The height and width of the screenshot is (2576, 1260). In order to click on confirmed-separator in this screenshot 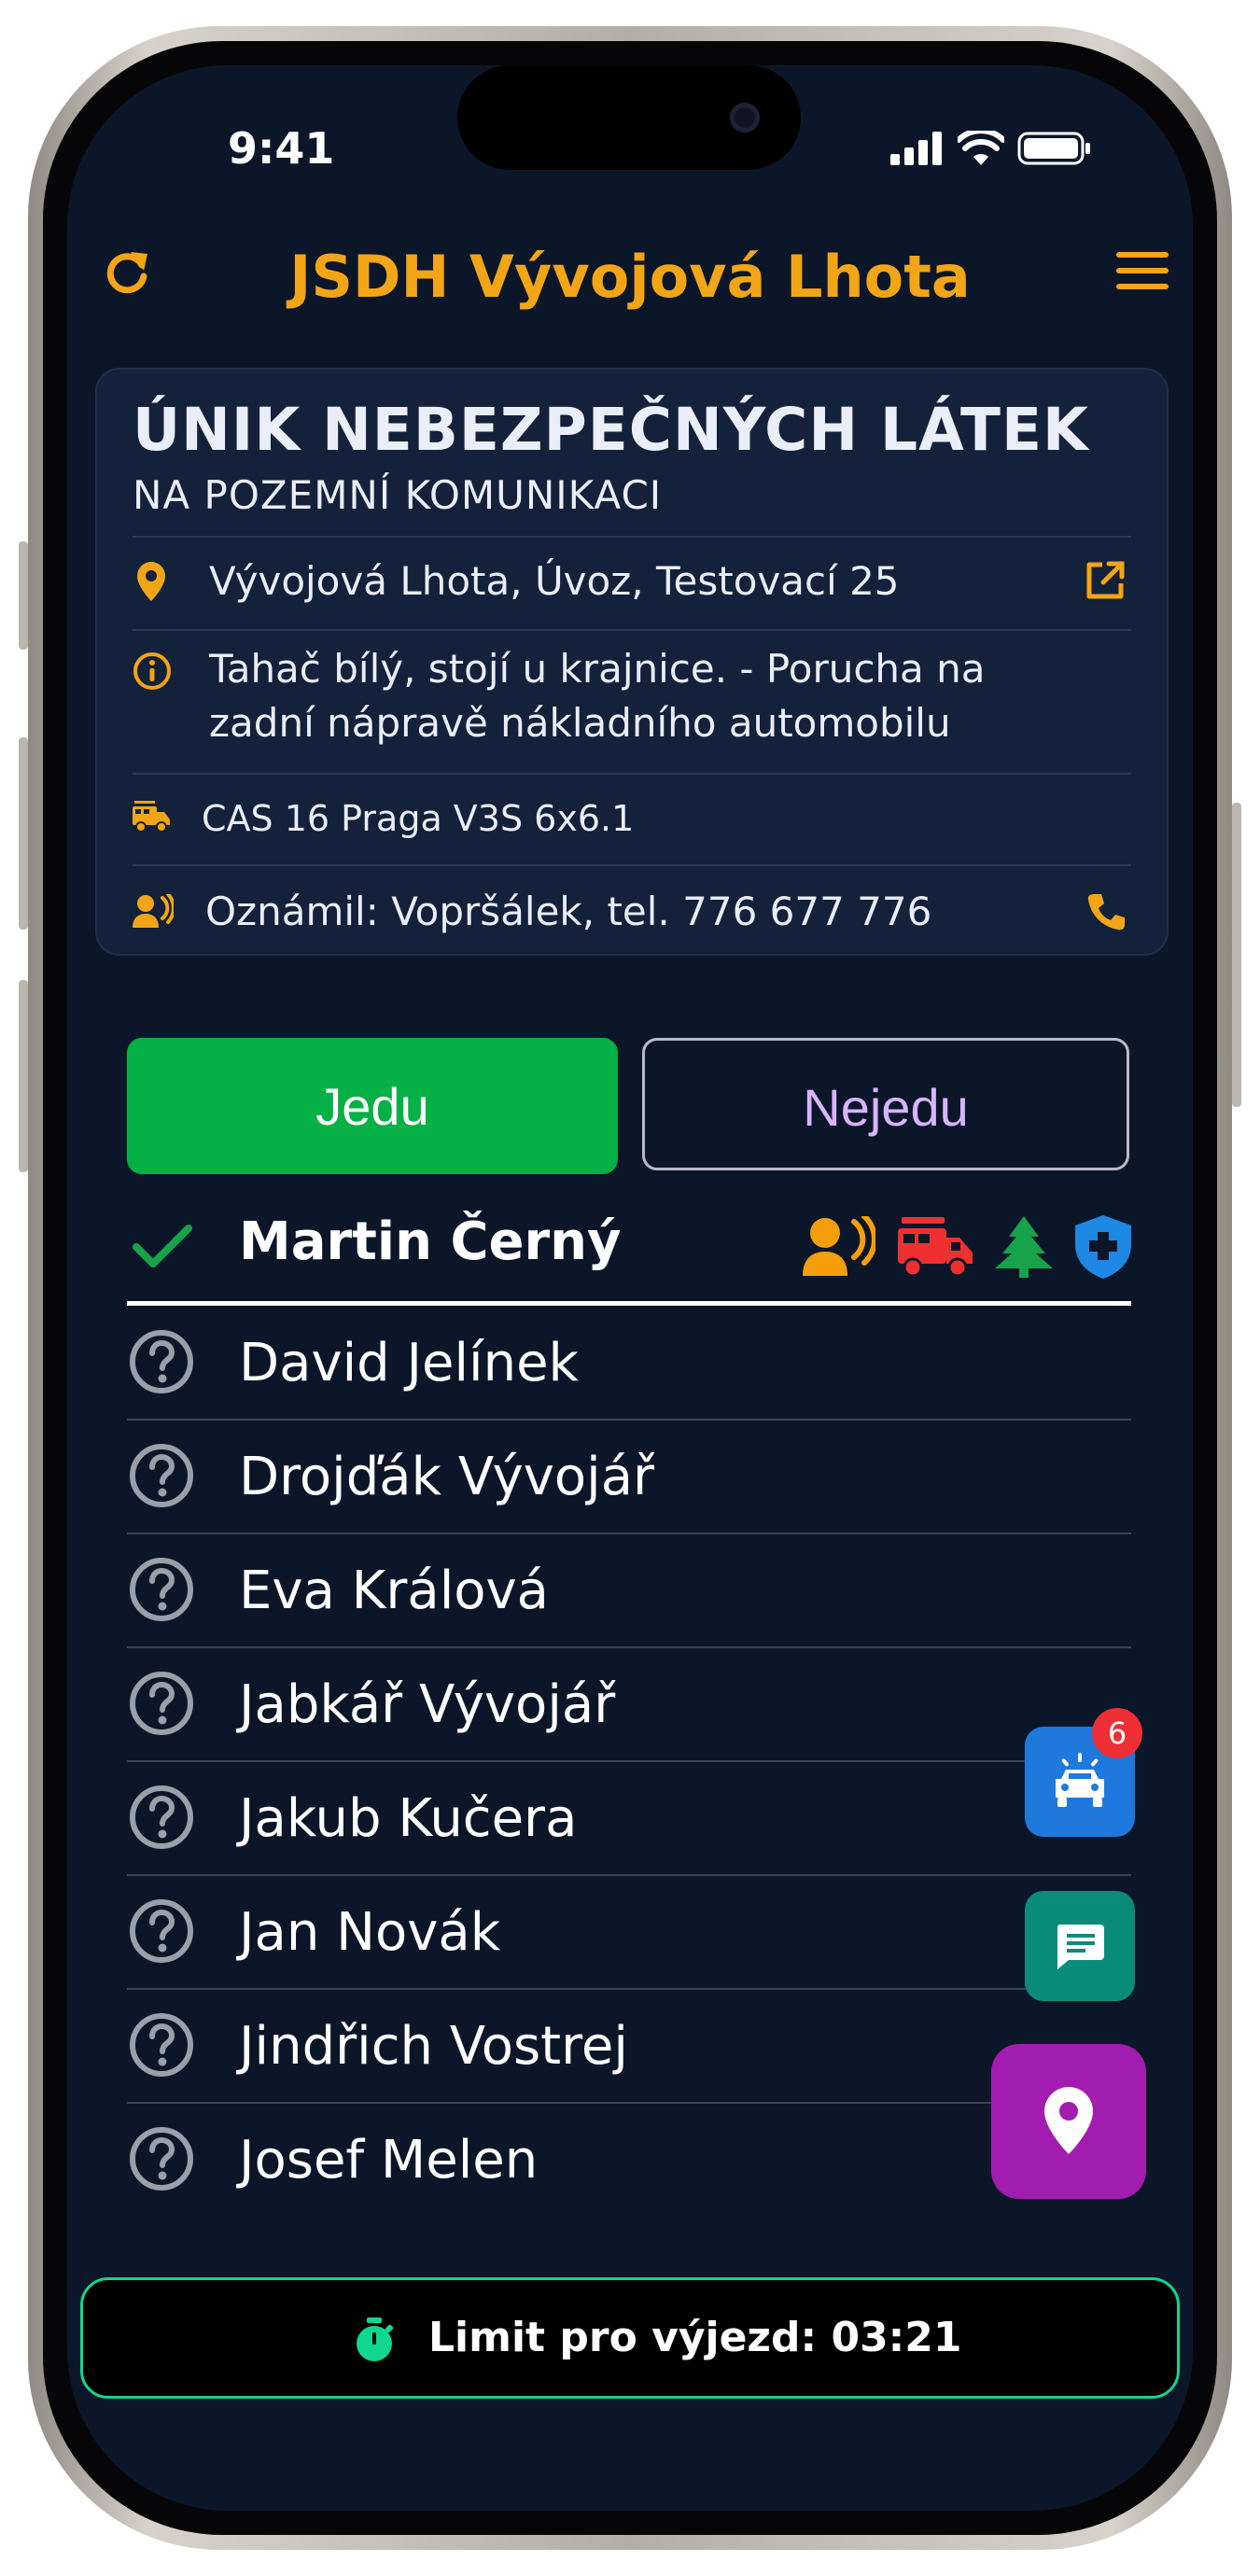, I will do `click(629, 1303)`.